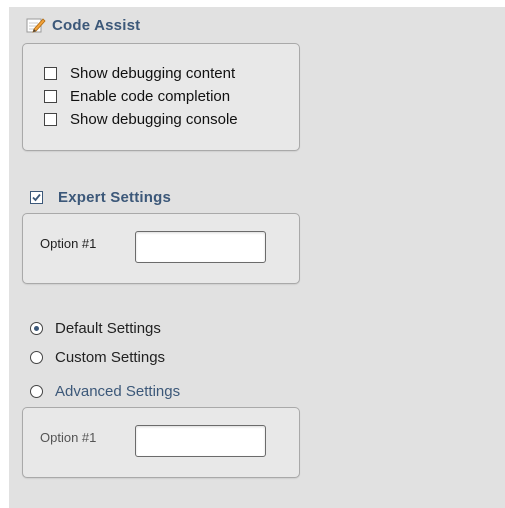 This screenshot has height=508, width=505. What do you see at coordinates (36, 391) in the screenshot?
I see `advanced-settings-radio` at bounding box center [36, 391].